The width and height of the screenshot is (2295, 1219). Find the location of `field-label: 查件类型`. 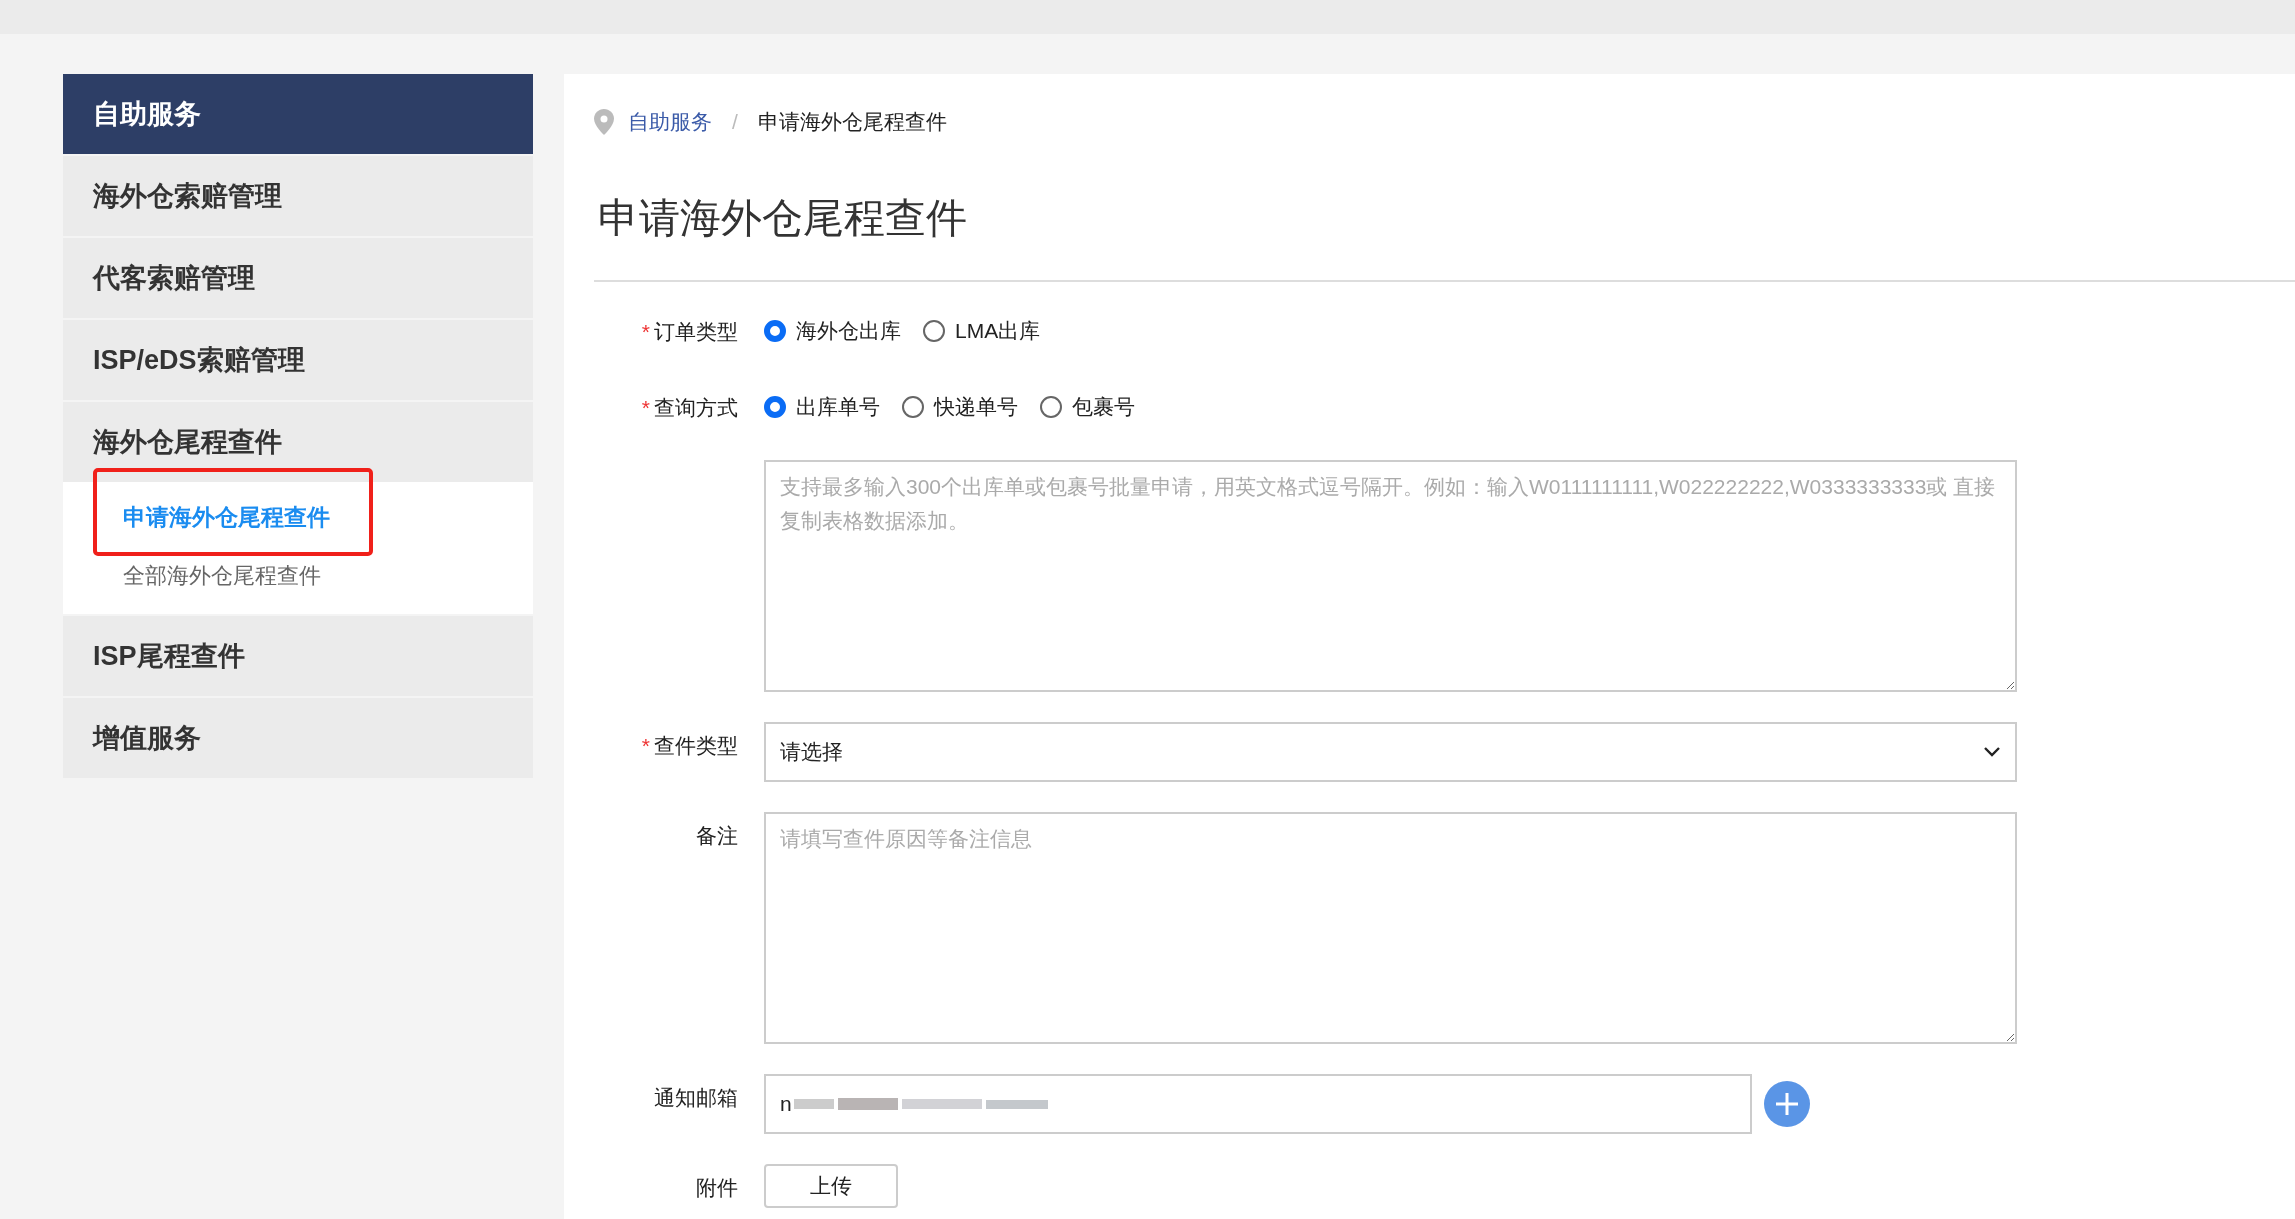

field-label: 查件类型 is located at coordinates (696, 745).